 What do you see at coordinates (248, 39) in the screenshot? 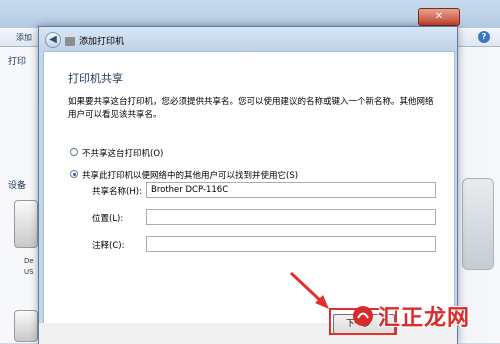
I see `dialog-header: ◀ 添加打印机` at bounding box center [248, 39].